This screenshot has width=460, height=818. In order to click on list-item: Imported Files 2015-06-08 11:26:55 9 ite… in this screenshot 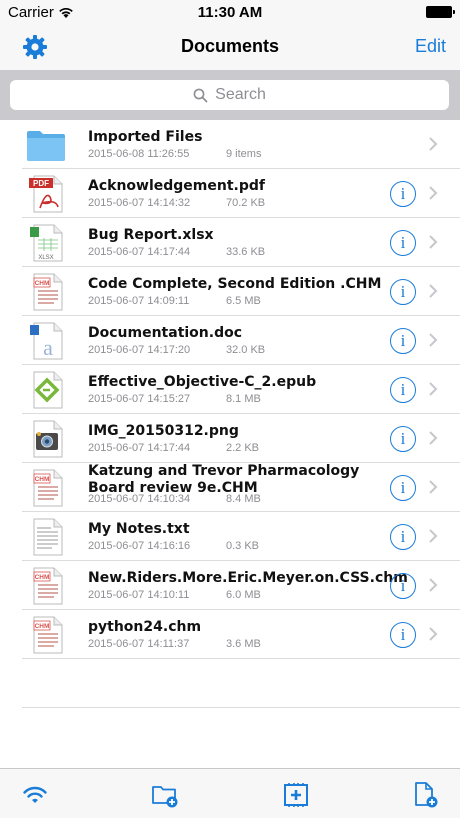, I will do `click(241, 144)`.